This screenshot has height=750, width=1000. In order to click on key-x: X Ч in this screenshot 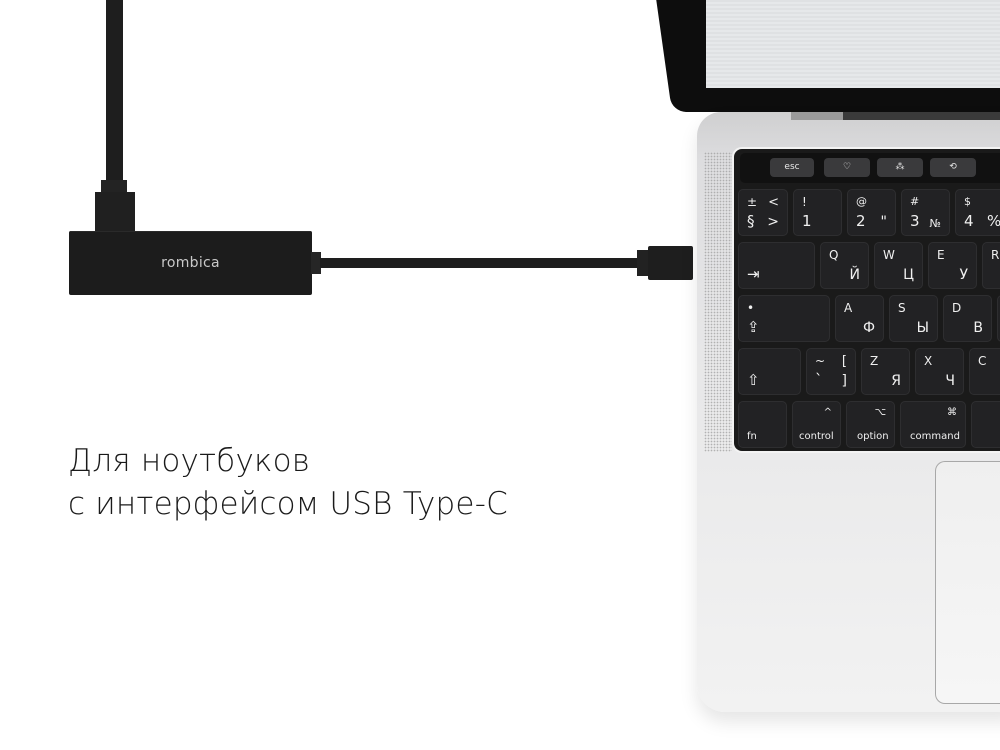, I will do `click(939, 371)`.